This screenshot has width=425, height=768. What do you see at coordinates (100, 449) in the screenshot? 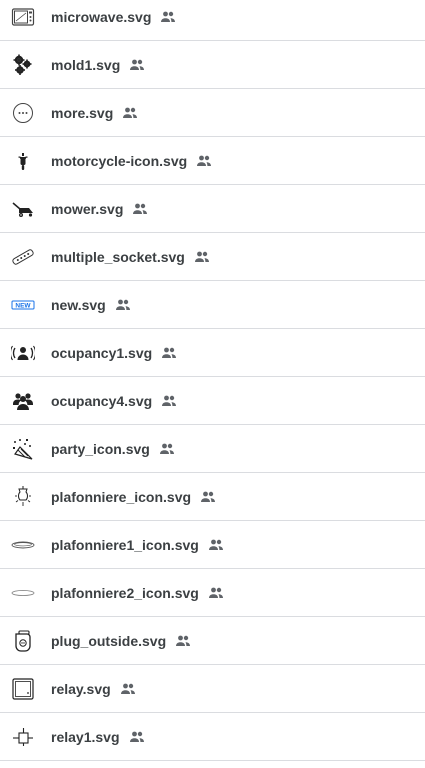
I see `file-name: party_icon.svg` at bounding box center [100, 449].